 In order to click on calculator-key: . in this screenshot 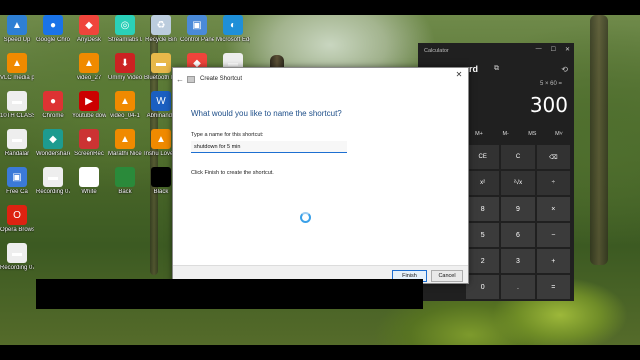, I will do `click(518, 287)`.